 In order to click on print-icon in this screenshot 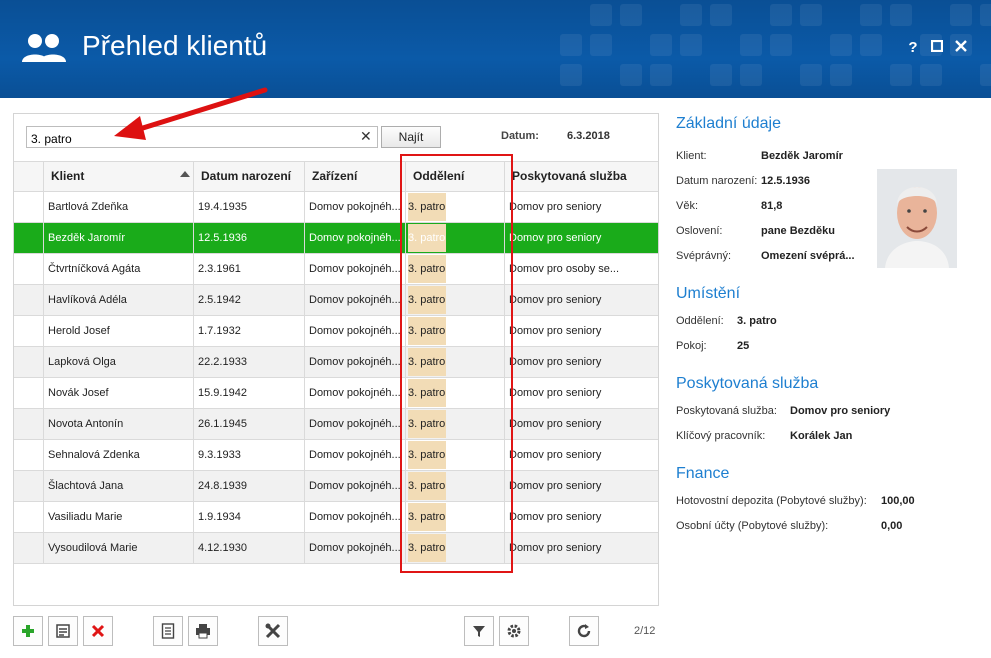, I will do `click(203, 631)`.